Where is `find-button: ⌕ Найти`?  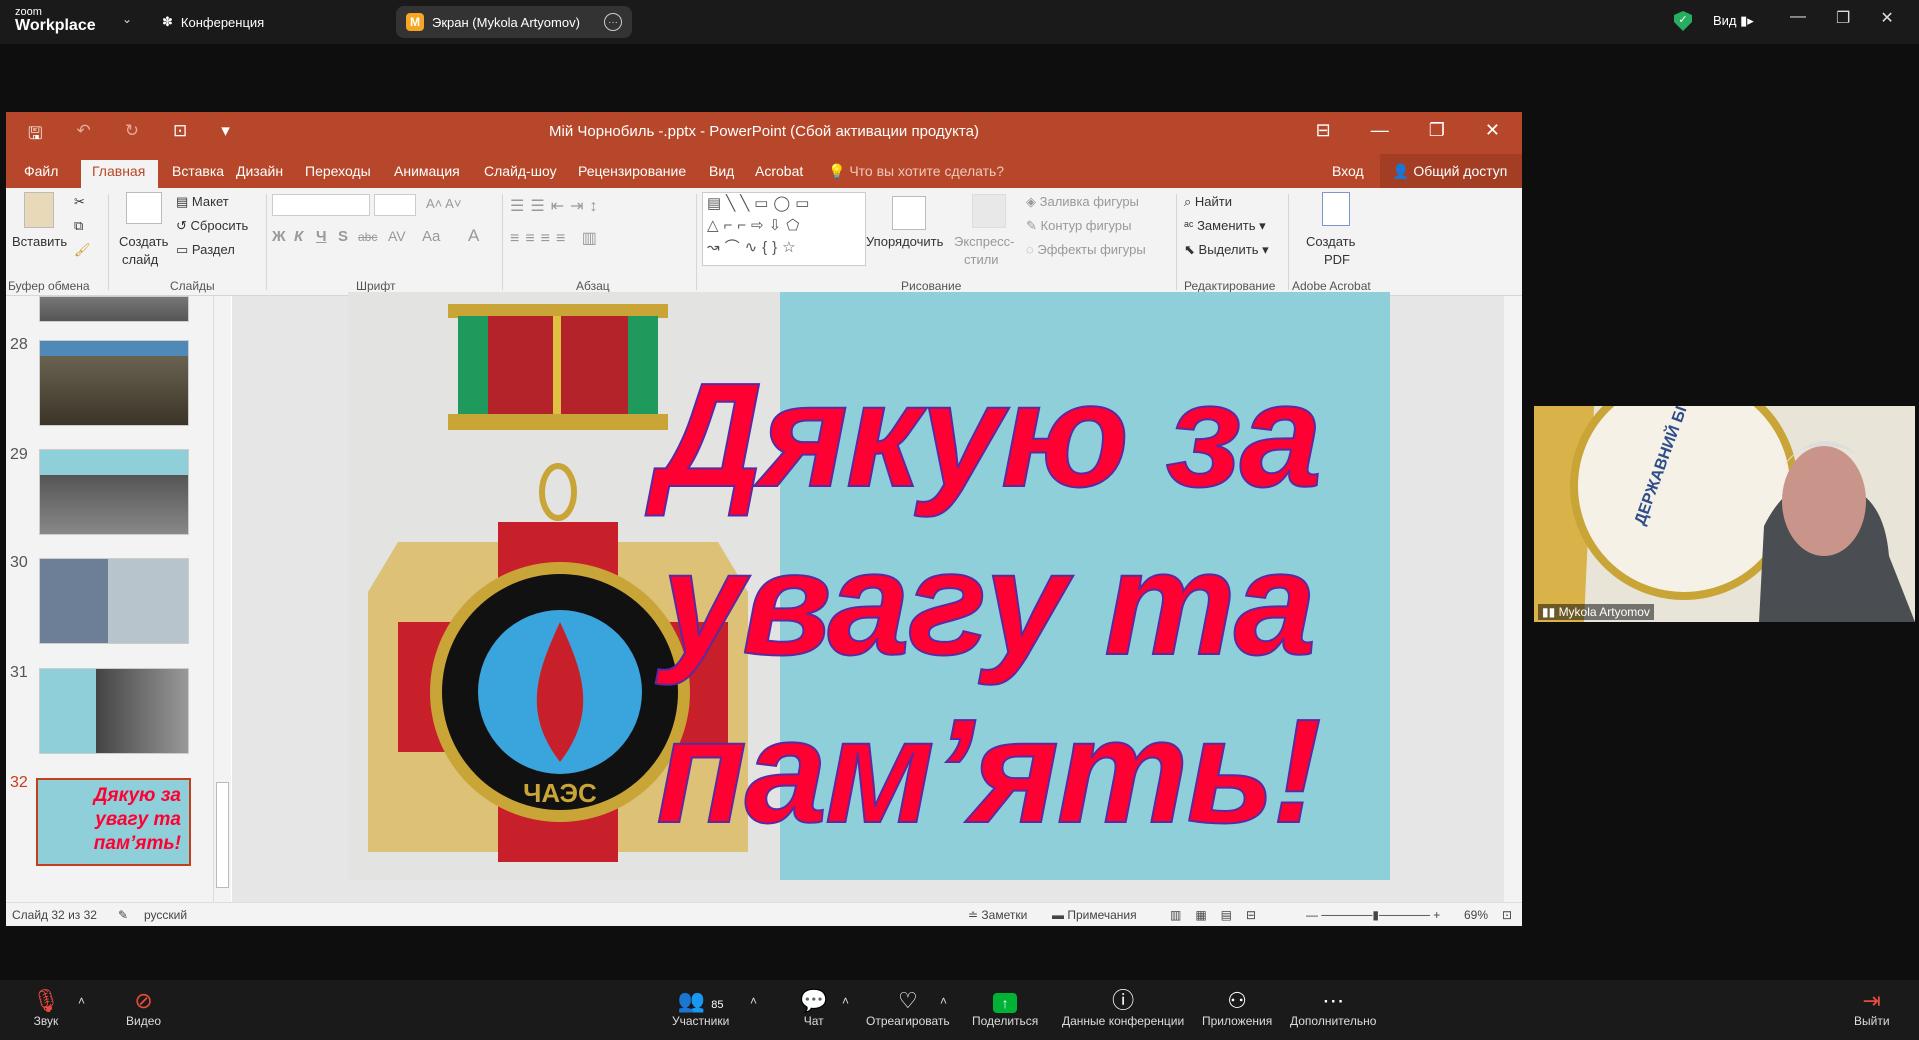 find-button: ⌕ Найти is located at coordinates (1208, 202).